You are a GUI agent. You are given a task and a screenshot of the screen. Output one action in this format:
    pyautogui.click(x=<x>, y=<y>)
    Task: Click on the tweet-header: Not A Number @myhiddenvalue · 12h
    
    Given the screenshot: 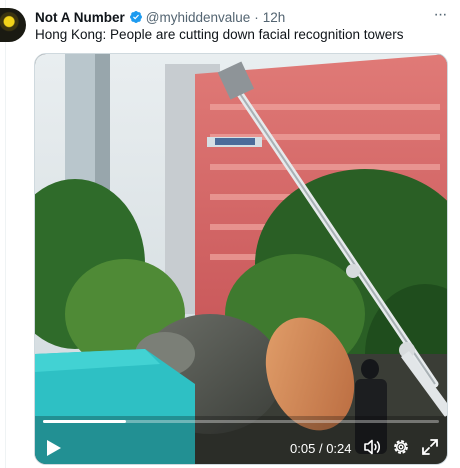 What is the action you would take?
    pyautogui.click(x=160, y=17)
    